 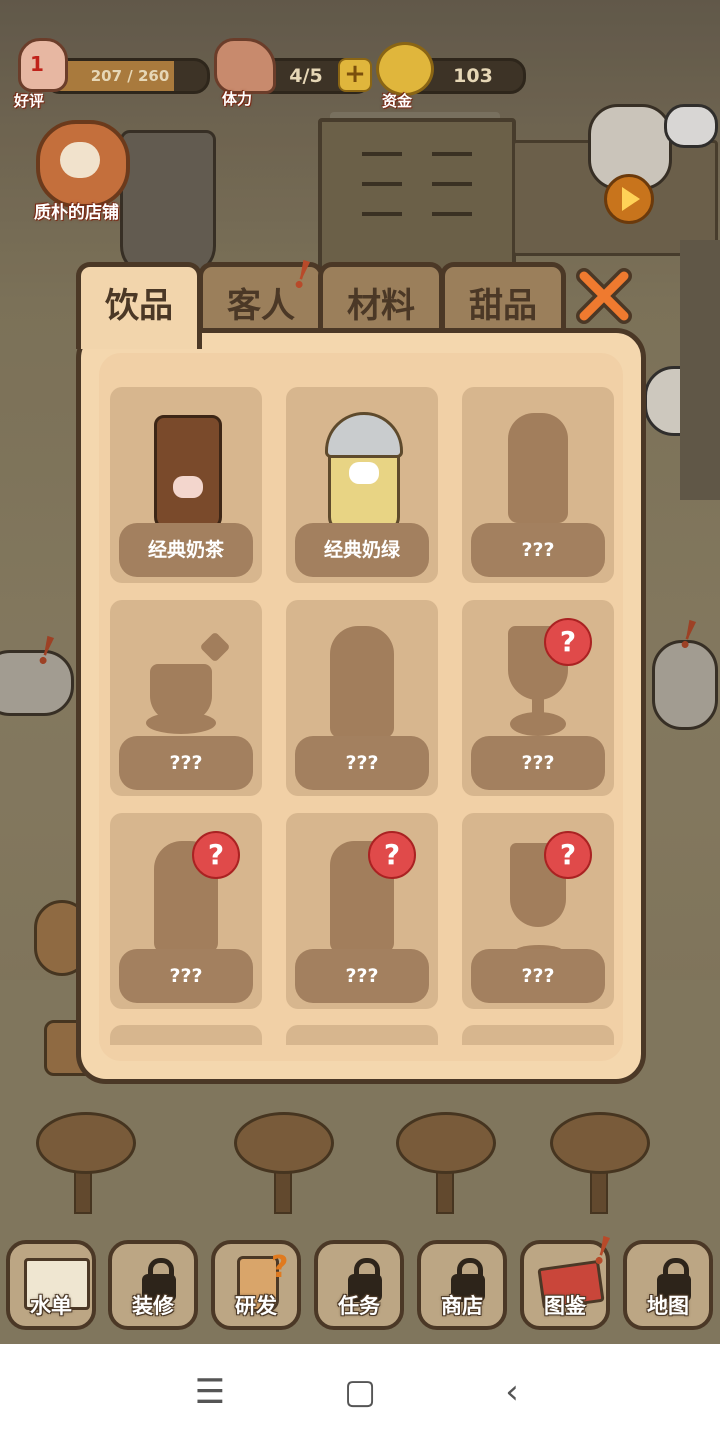 What do you see at coordinates (405, 69) in the screenshot?
I see `coin-icon` at bounding box center [405, 69].